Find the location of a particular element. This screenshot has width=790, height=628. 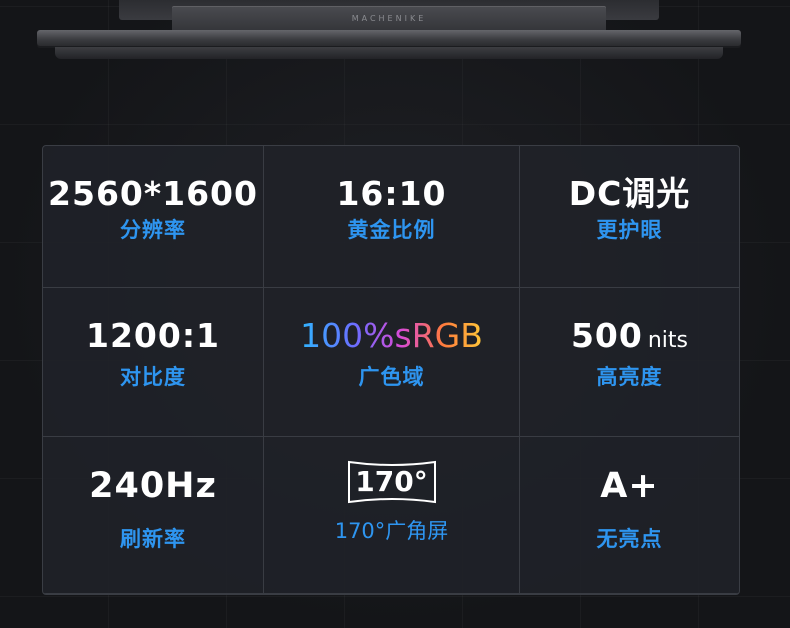

spec-cell-refresh-rate: 240Hz 刷新率 is located at coordinates (153, 515).